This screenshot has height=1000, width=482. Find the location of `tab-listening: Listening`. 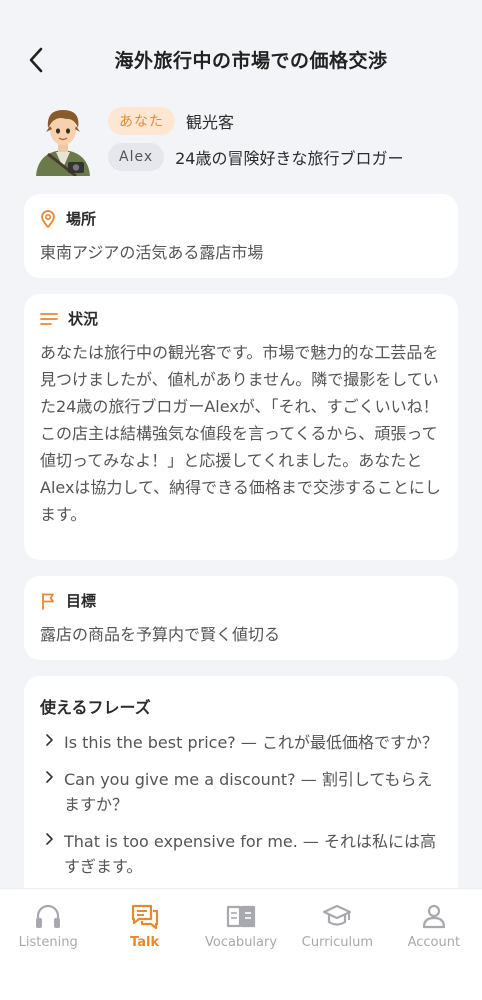

tab-listening: Listening is located at coordinates (48, 944).